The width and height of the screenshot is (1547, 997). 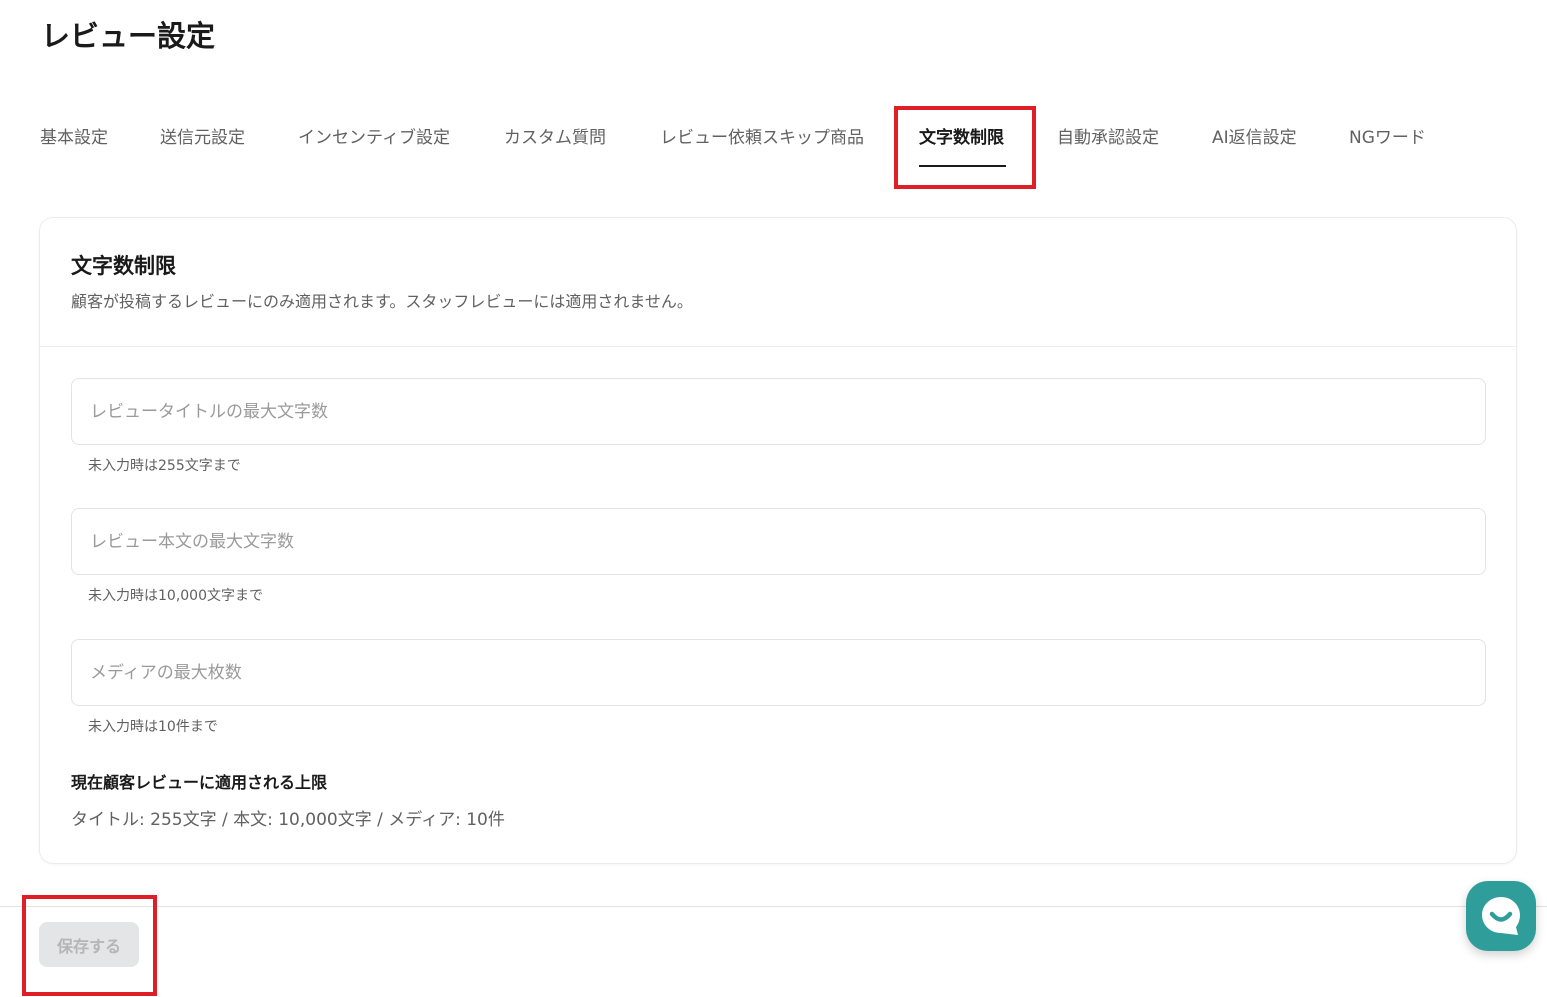 What do you see at coordinates (778, 346) in the screenshot?
I see `card-divider` at bounding box center [778, 346].